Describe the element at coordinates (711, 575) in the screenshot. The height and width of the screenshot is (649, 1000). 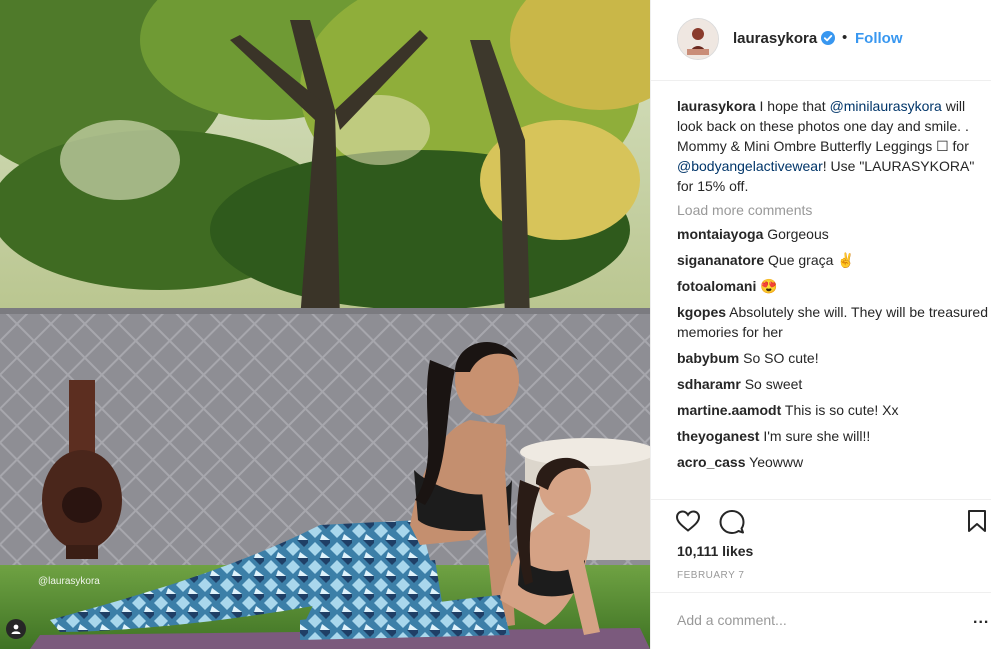
I see `post-date: FEBRUARY 7` at that location.